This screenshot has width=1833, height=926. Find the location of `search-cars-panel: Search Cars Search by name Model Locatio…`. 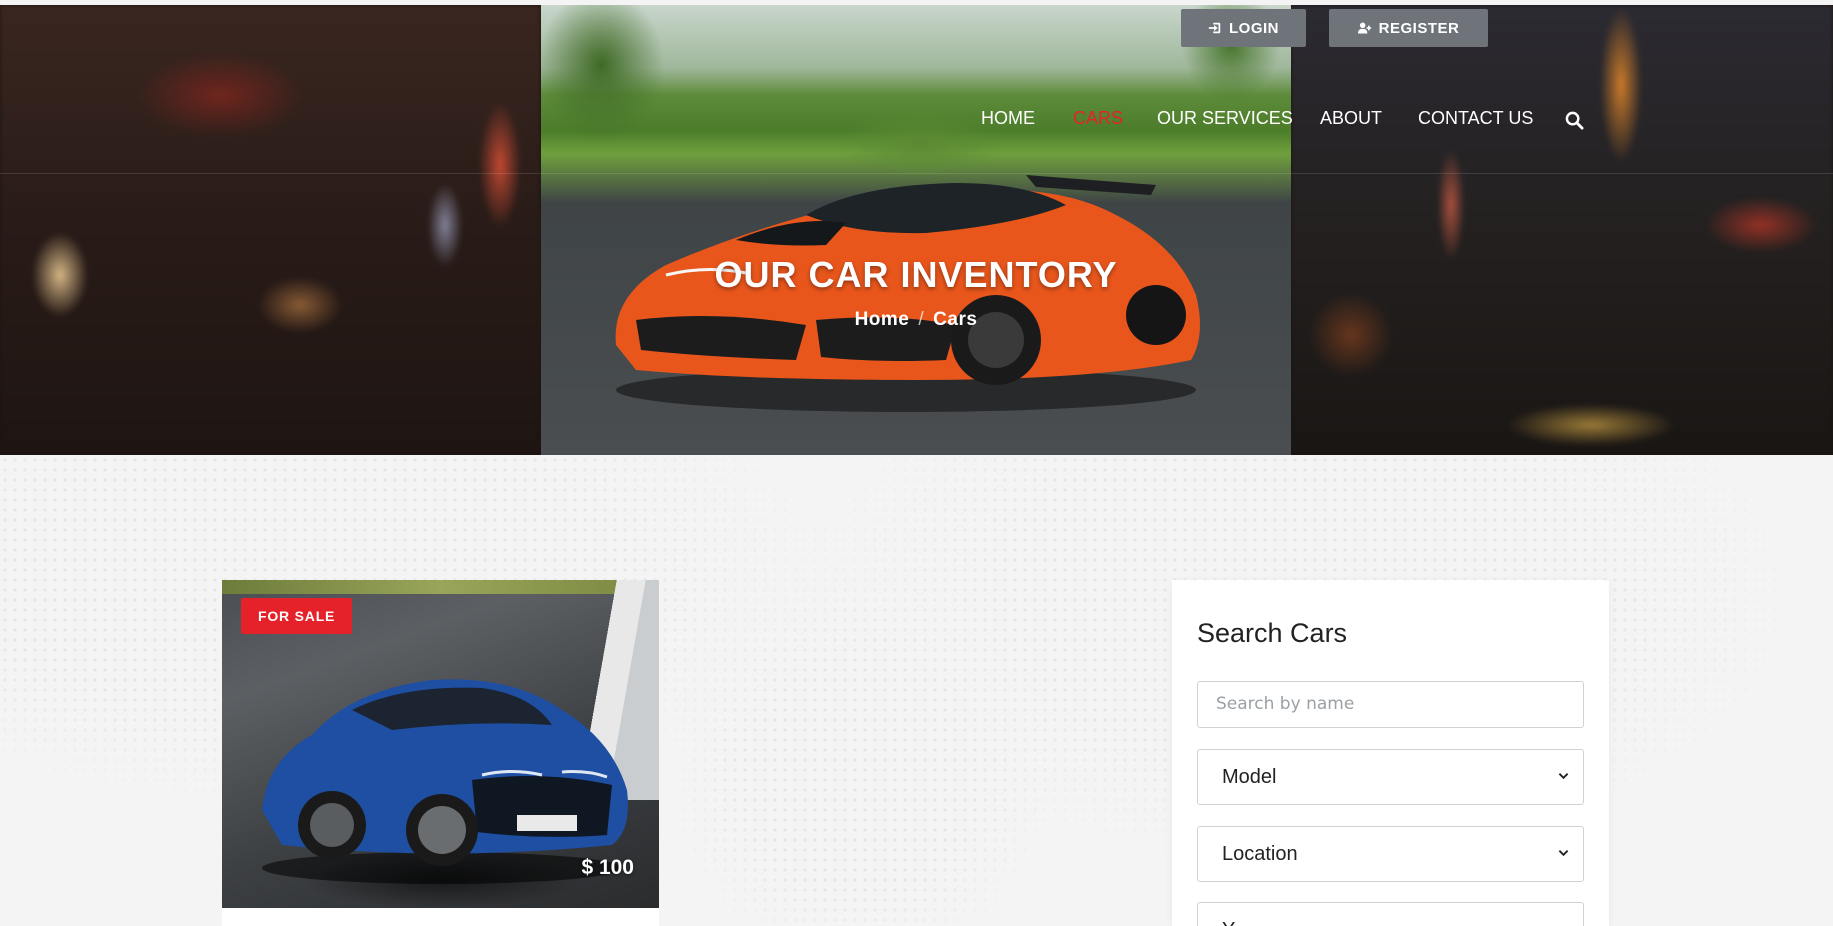

search-cars-panel: Search Cars Search by name Model Locatio… is located at coordinates (1390, 753).